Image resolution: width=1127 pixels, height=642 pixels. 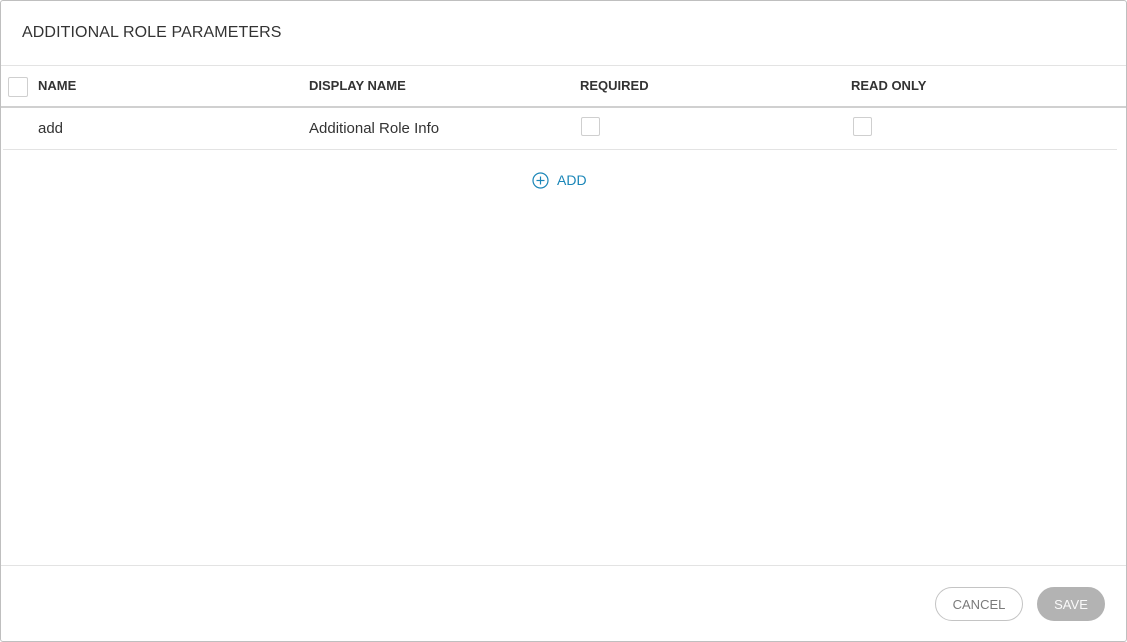 What do you see at coordinates (614, 85) in the screenshot?
I see `column-header-required: REQUIRED` at bounding box center [614, 85].